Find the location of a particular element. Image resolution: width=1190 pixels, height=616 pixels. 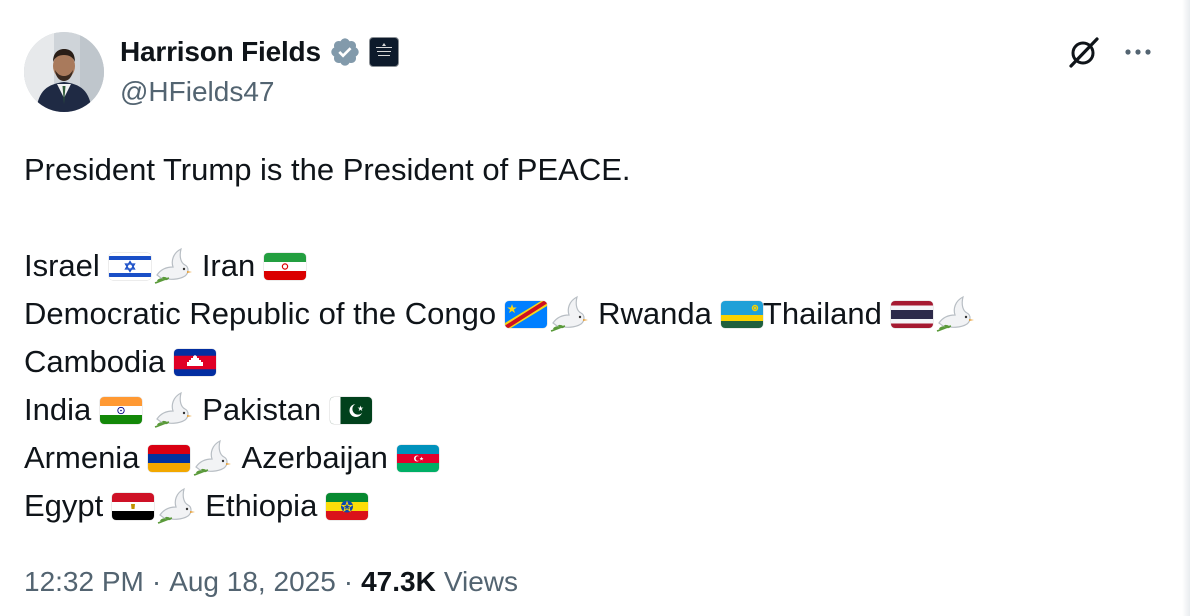

country-drc: Democratic Republic of the Congo is located at coordinates (260, 313).